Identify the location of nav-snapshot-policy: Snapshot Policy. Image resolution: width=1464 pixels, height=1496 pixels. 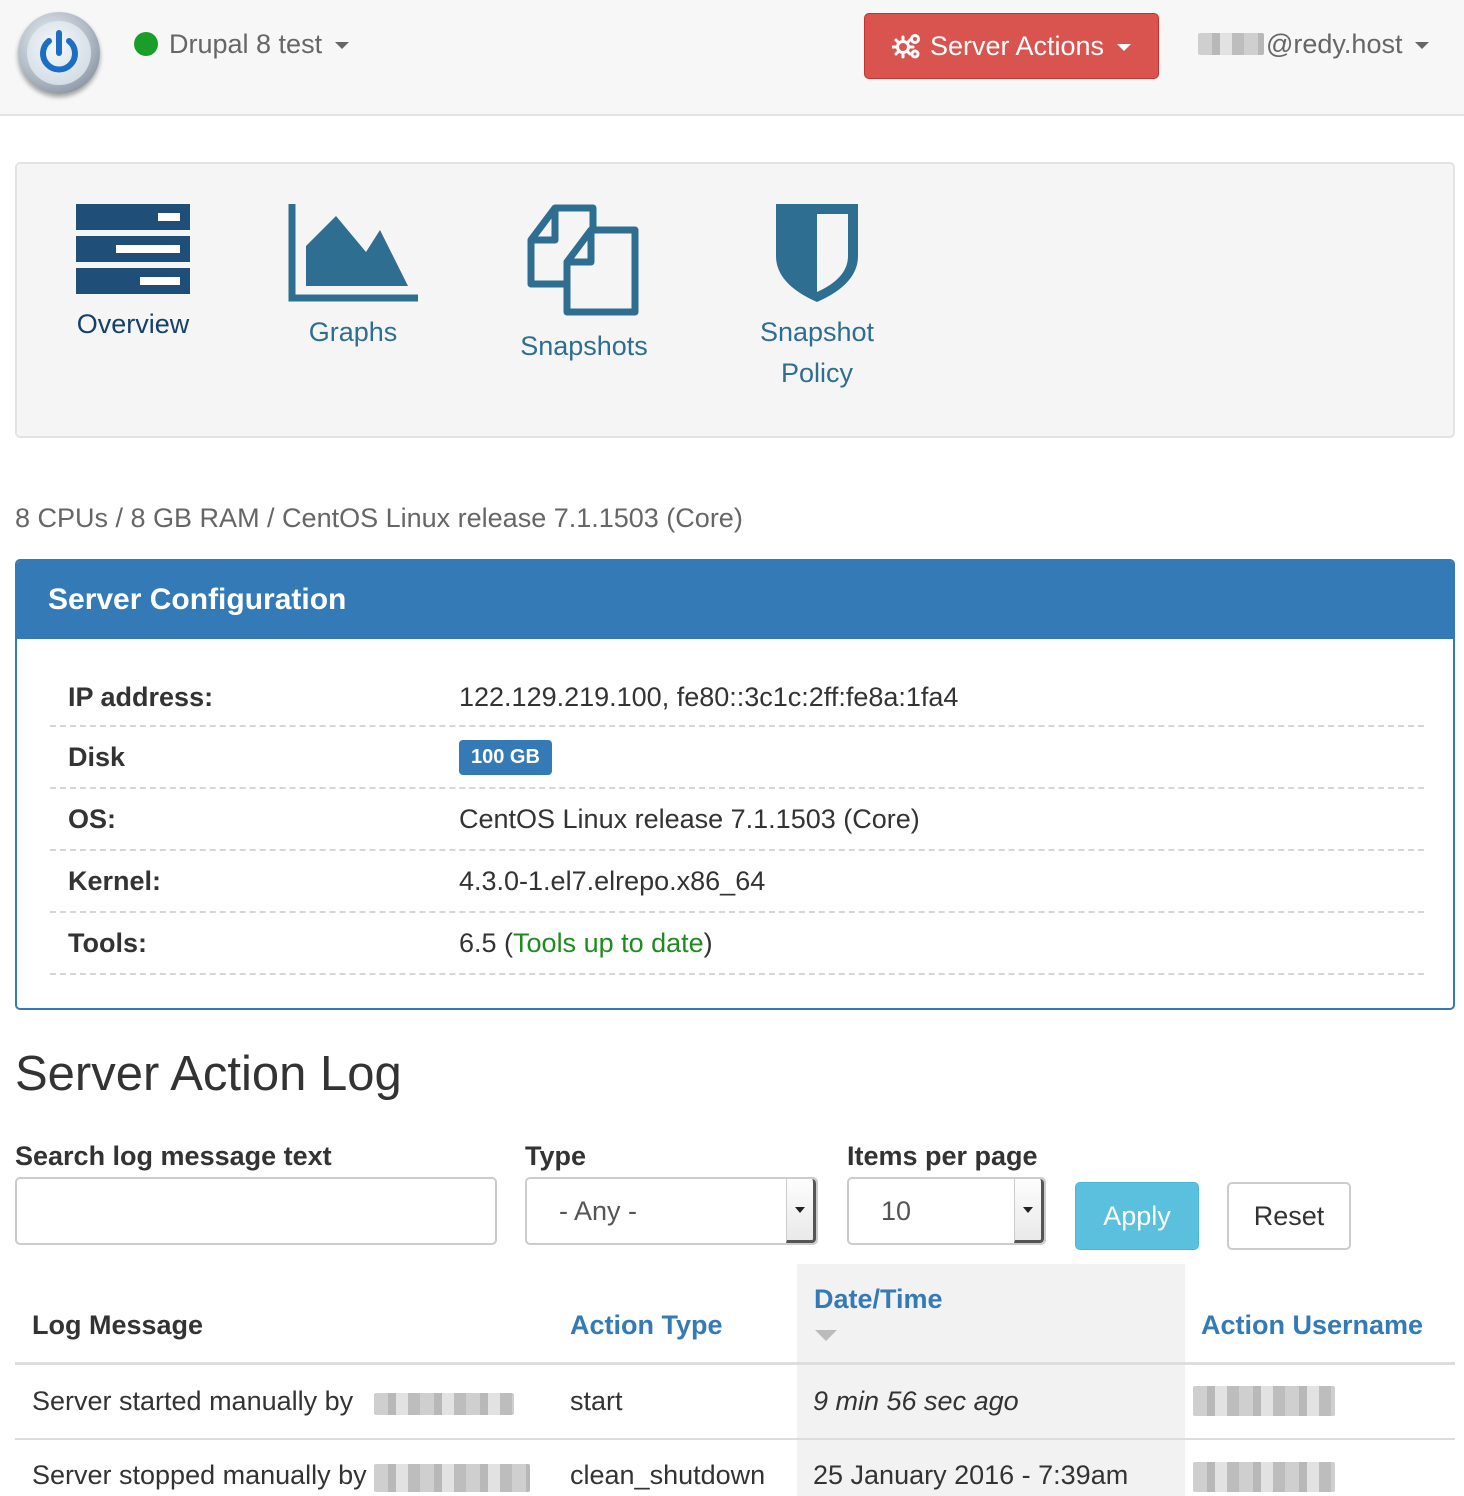
(817, 299).